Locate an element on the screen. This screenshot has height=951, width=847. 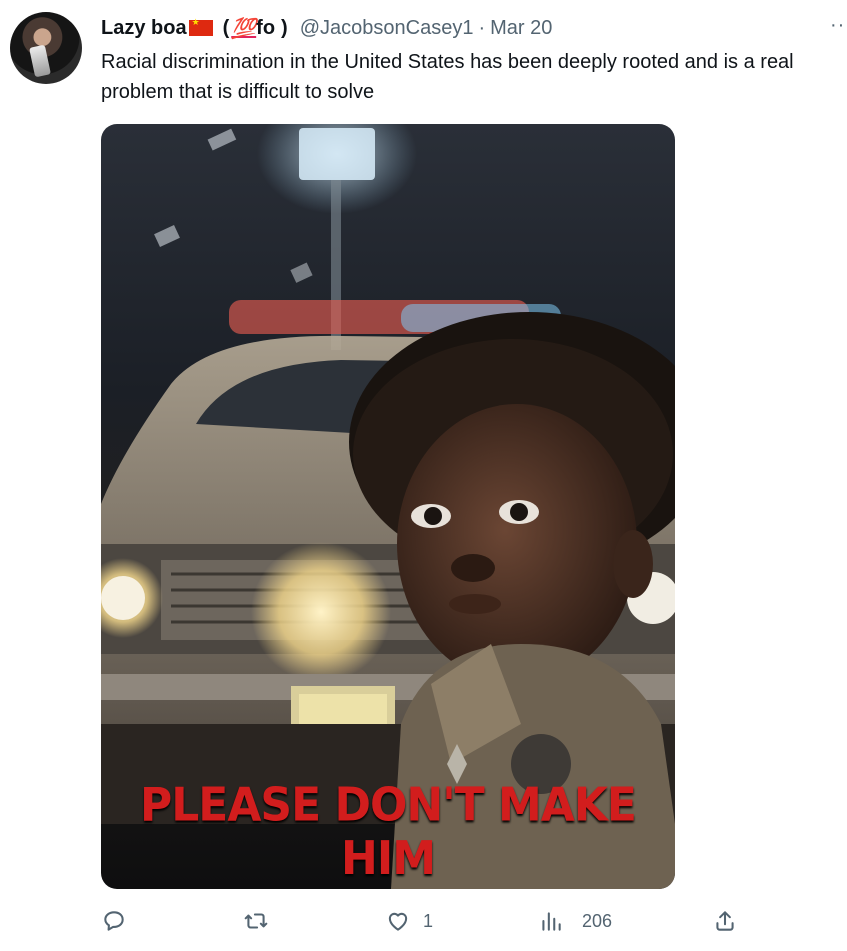
hundred-emoji: 💯 is located at coordinates (244, 28).